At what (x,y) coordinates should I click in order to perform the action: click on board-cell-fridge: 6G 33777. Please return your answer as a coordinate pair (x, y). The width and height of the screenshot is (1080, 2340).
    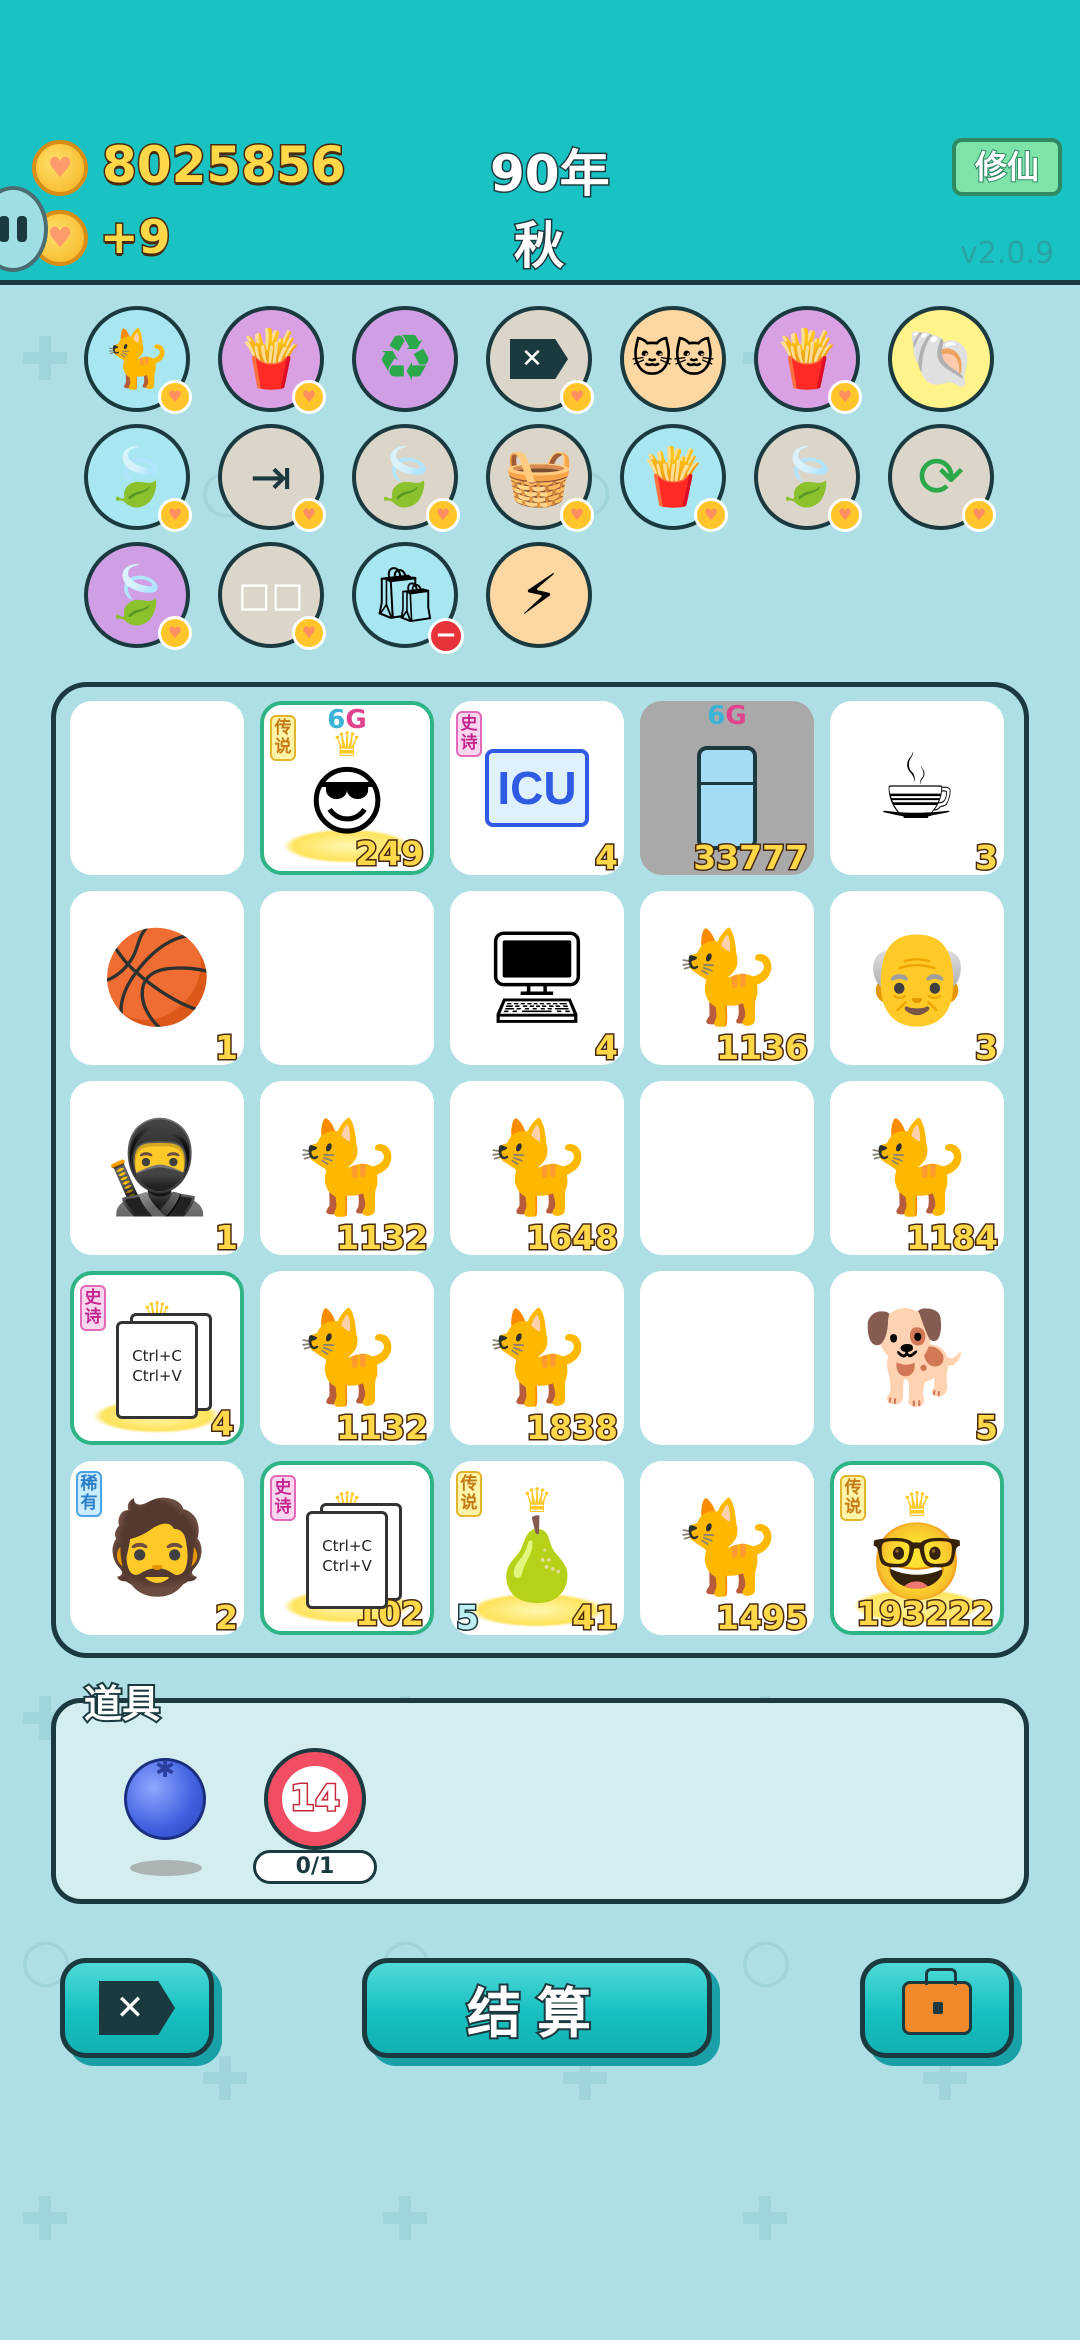
    Looking at the image, I should click on (727, 788).